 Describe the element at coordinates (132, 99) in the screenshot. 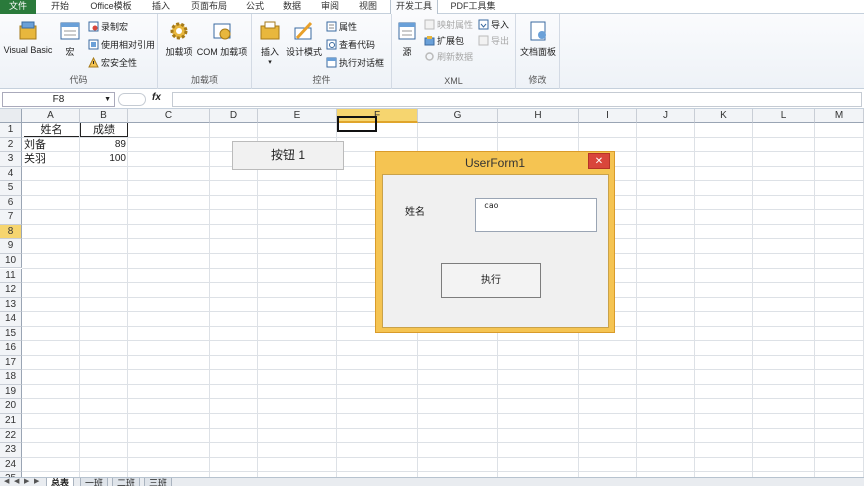

I see `formula-bar-resize-handle` at that location.